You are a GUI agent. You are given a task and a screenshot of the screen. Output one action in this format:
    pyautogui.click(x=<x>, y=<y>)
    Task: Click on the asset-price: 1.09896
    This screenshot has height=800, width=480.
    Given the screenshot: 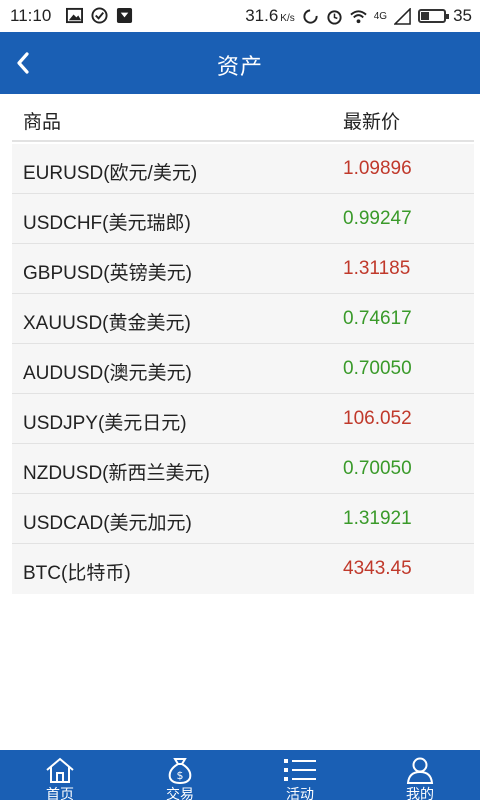 What is the action you would take?
    pyautogui.click(x=377, y=168)
    